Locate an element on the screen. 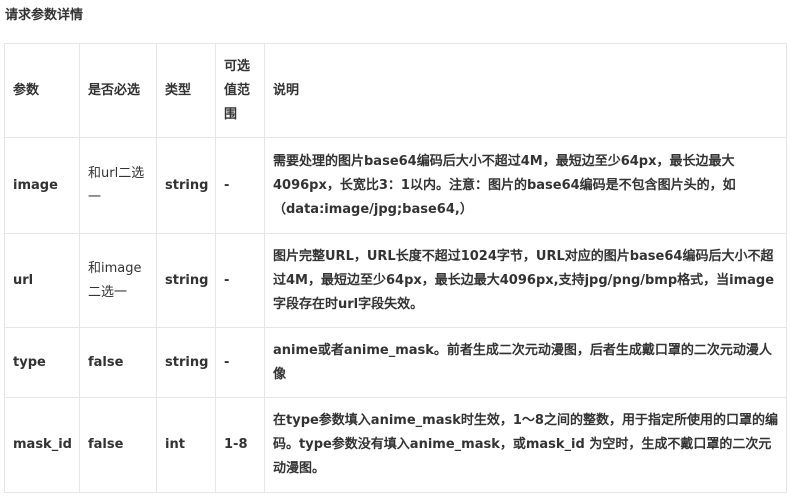 The image size is (791, 499). param-required: 和image二选一 is located at coordinates (118, 280).